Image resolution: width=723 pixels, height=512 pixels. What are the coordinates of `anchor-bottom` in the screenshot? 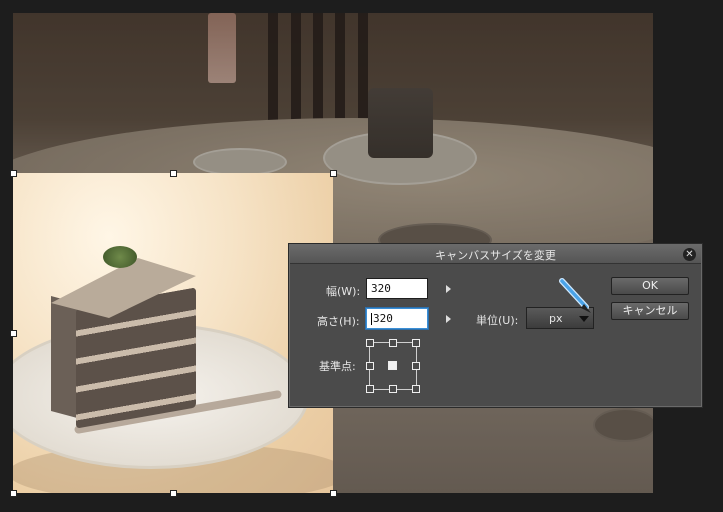 It's located at (393, 389).